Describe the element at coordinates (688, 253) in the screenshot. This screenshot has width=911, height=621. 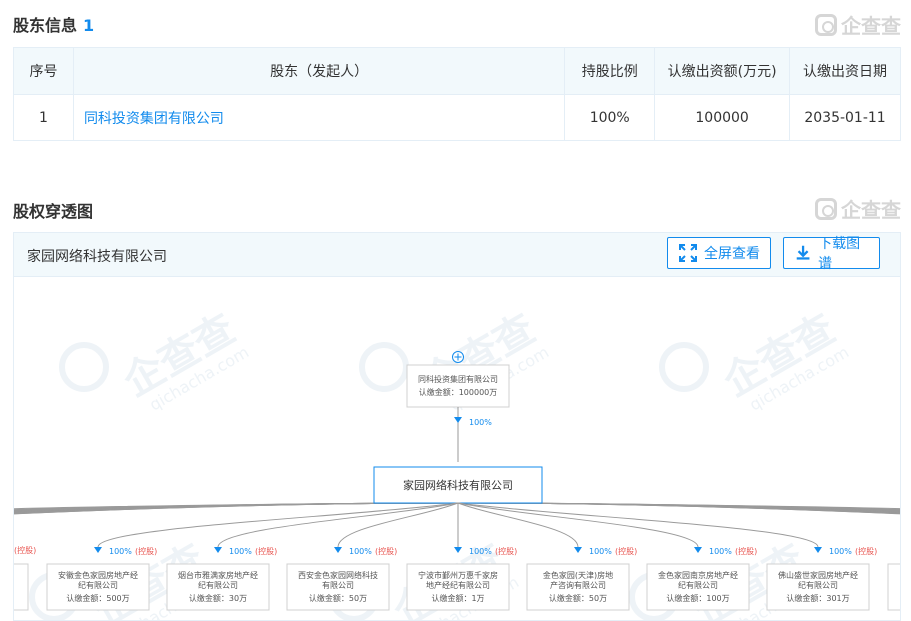
I see `fullscreen-icon` at that location.